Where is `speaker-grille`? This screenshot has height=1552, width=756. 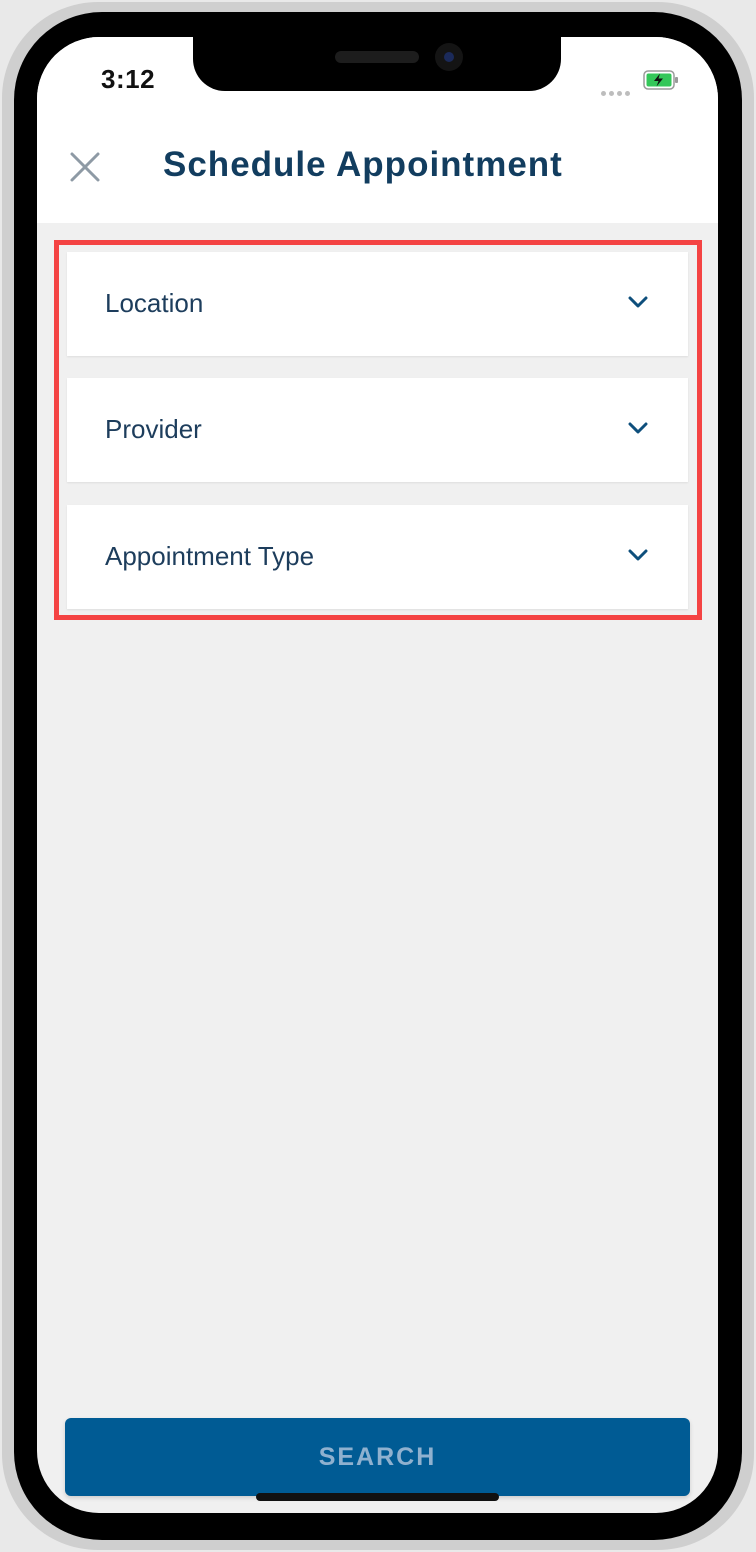 speaker-grille is located at coordinates (377, 57).